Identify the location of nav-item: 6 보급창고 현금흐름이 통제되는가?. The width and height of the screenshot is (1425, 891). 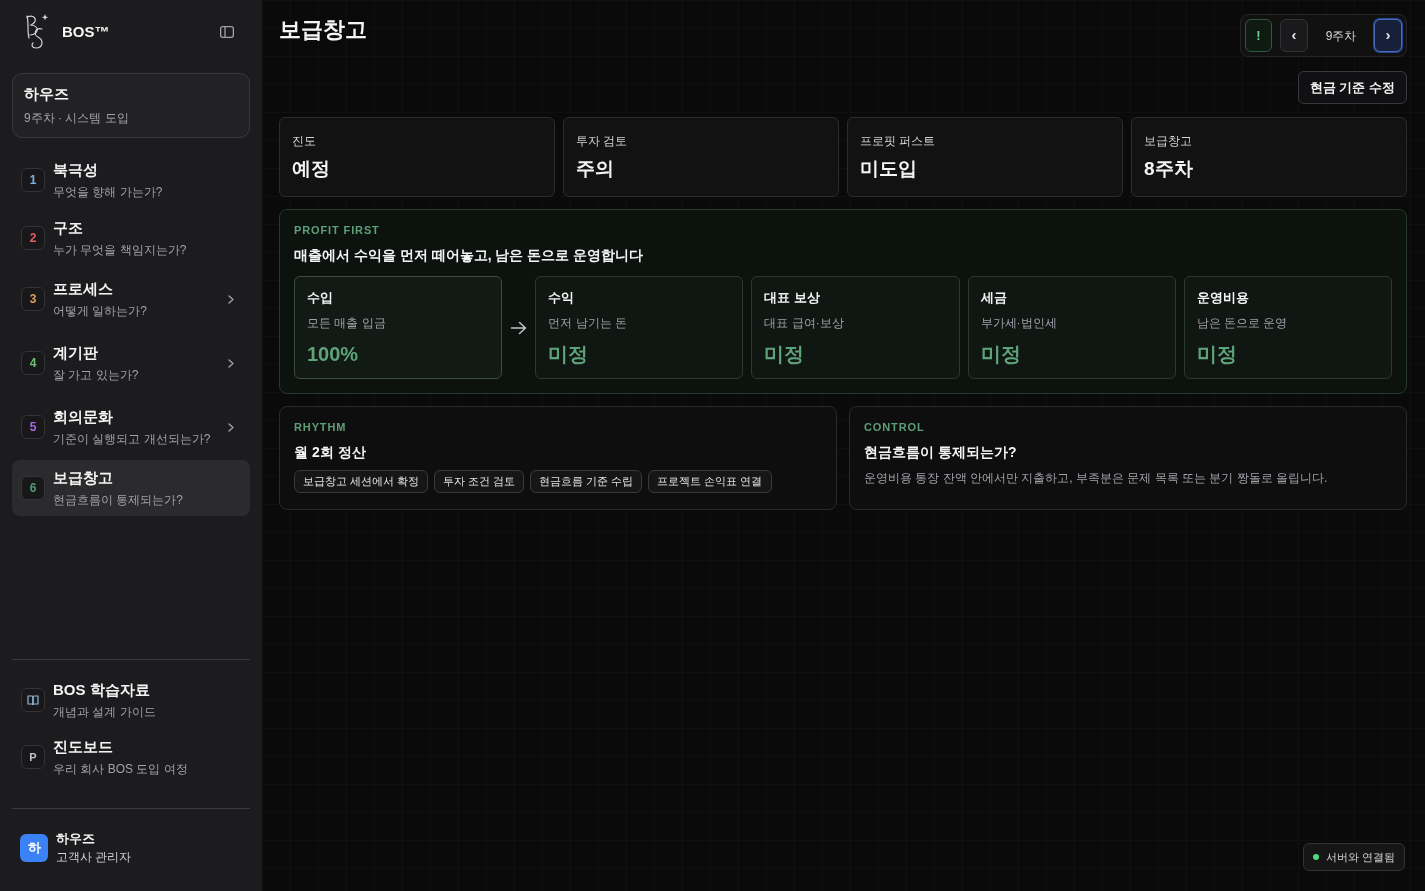
(131, 488).